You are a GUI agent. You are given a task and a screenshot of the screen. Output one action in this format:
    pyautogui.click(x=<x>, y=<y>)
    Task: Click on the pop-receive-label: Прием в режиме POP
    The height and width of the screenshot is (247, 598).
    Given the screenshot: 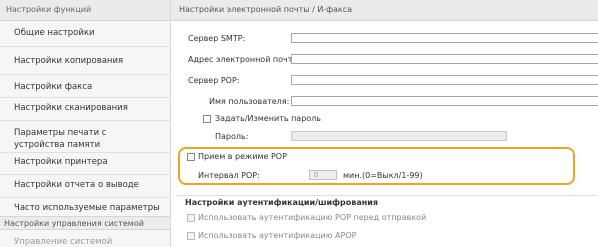 What is the action you would take?
    pyautogui.click(x=242, y=156)
    